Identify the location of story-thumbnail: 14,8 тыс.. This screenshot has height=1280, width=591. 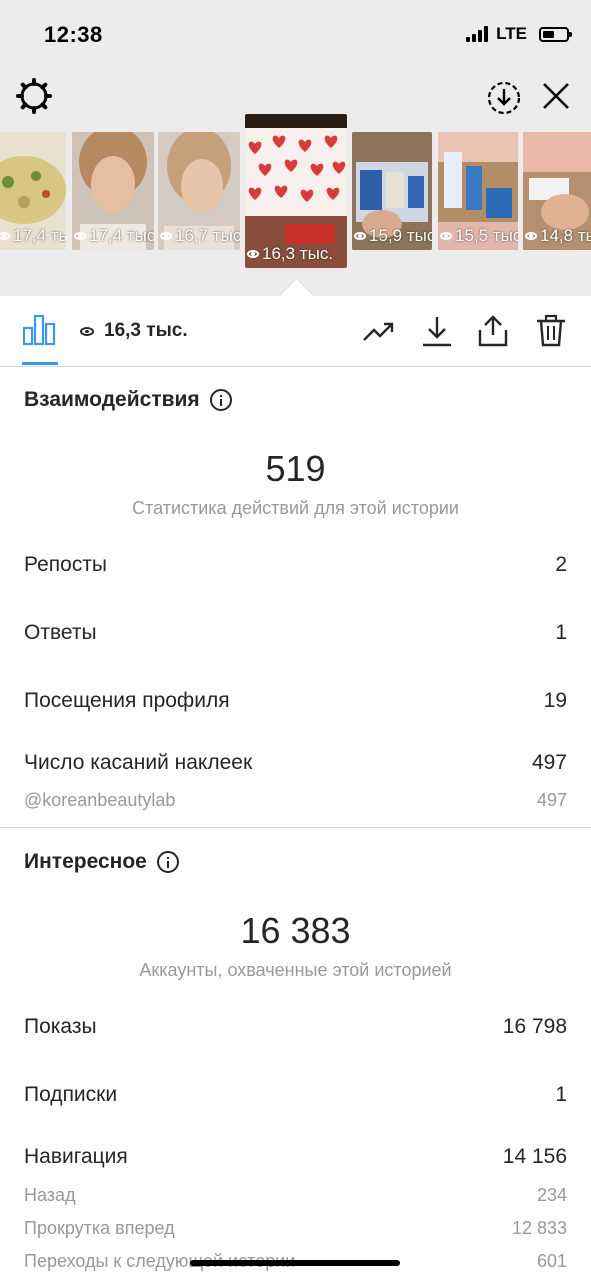
(557, 191).